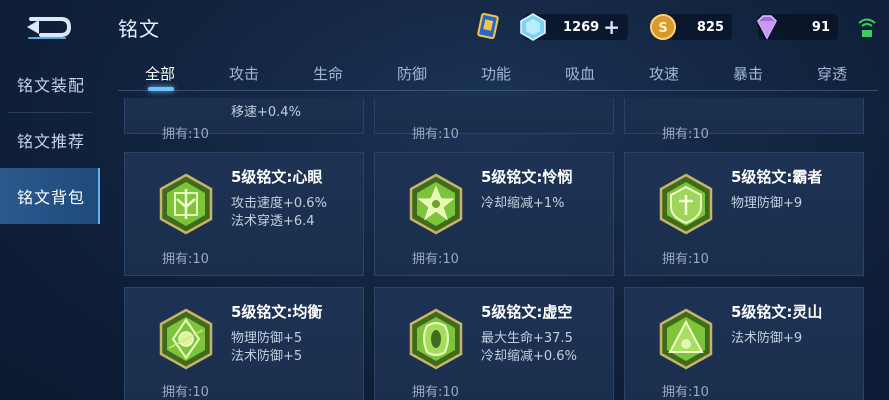  I want to click on sidebar-item-recommend: 铭文推荐, so click(50, 140).